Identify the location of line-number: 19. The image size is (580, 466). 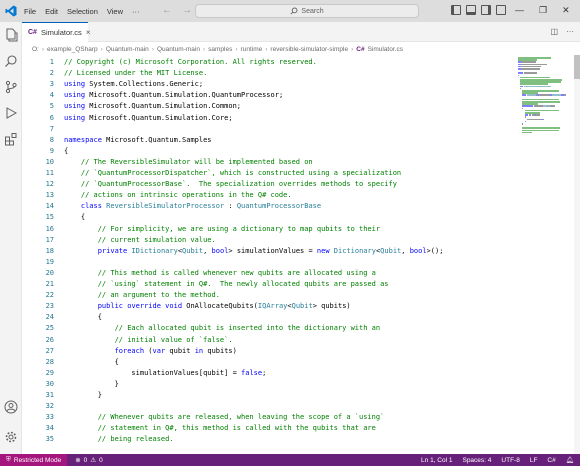
(49, 261).